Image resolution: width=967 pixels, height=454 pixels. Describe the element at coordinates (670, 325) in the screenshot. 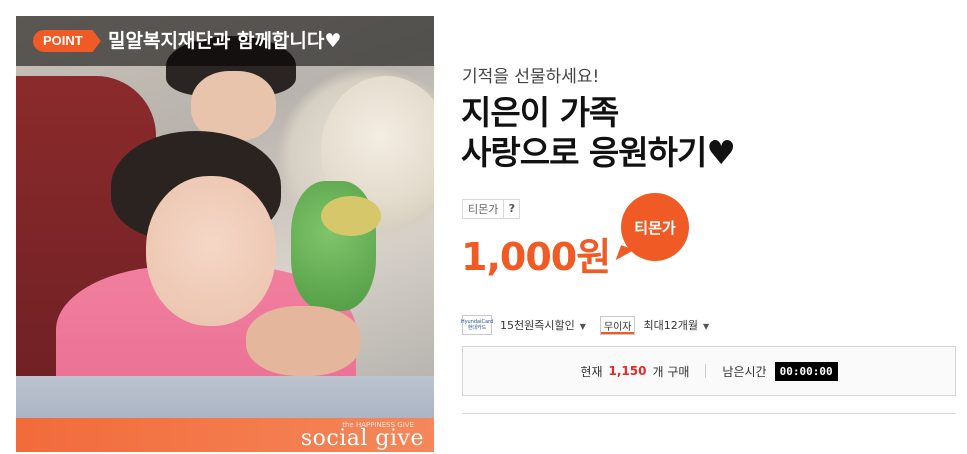

I see `installment-text: 최대12개월` at that location.